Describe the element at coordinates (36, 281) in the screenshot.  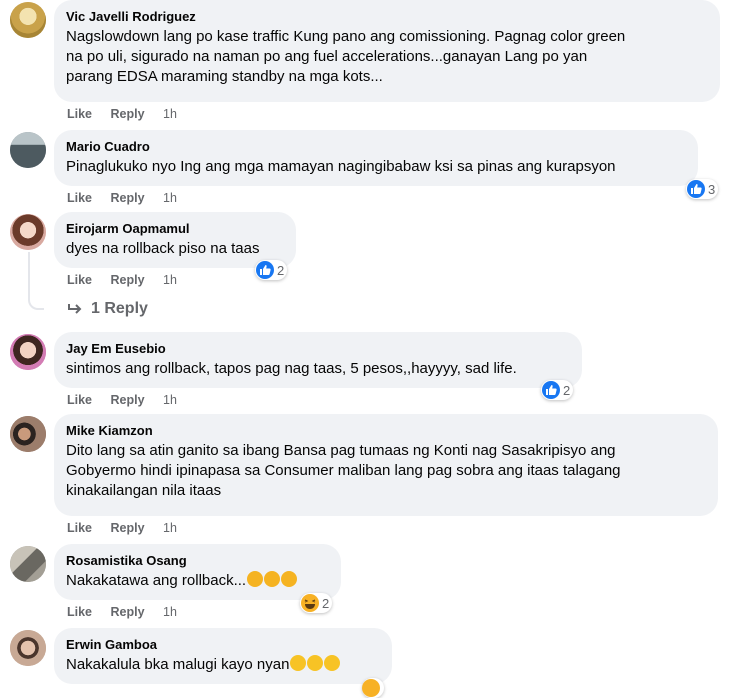
I see `thread-connector` at that location.